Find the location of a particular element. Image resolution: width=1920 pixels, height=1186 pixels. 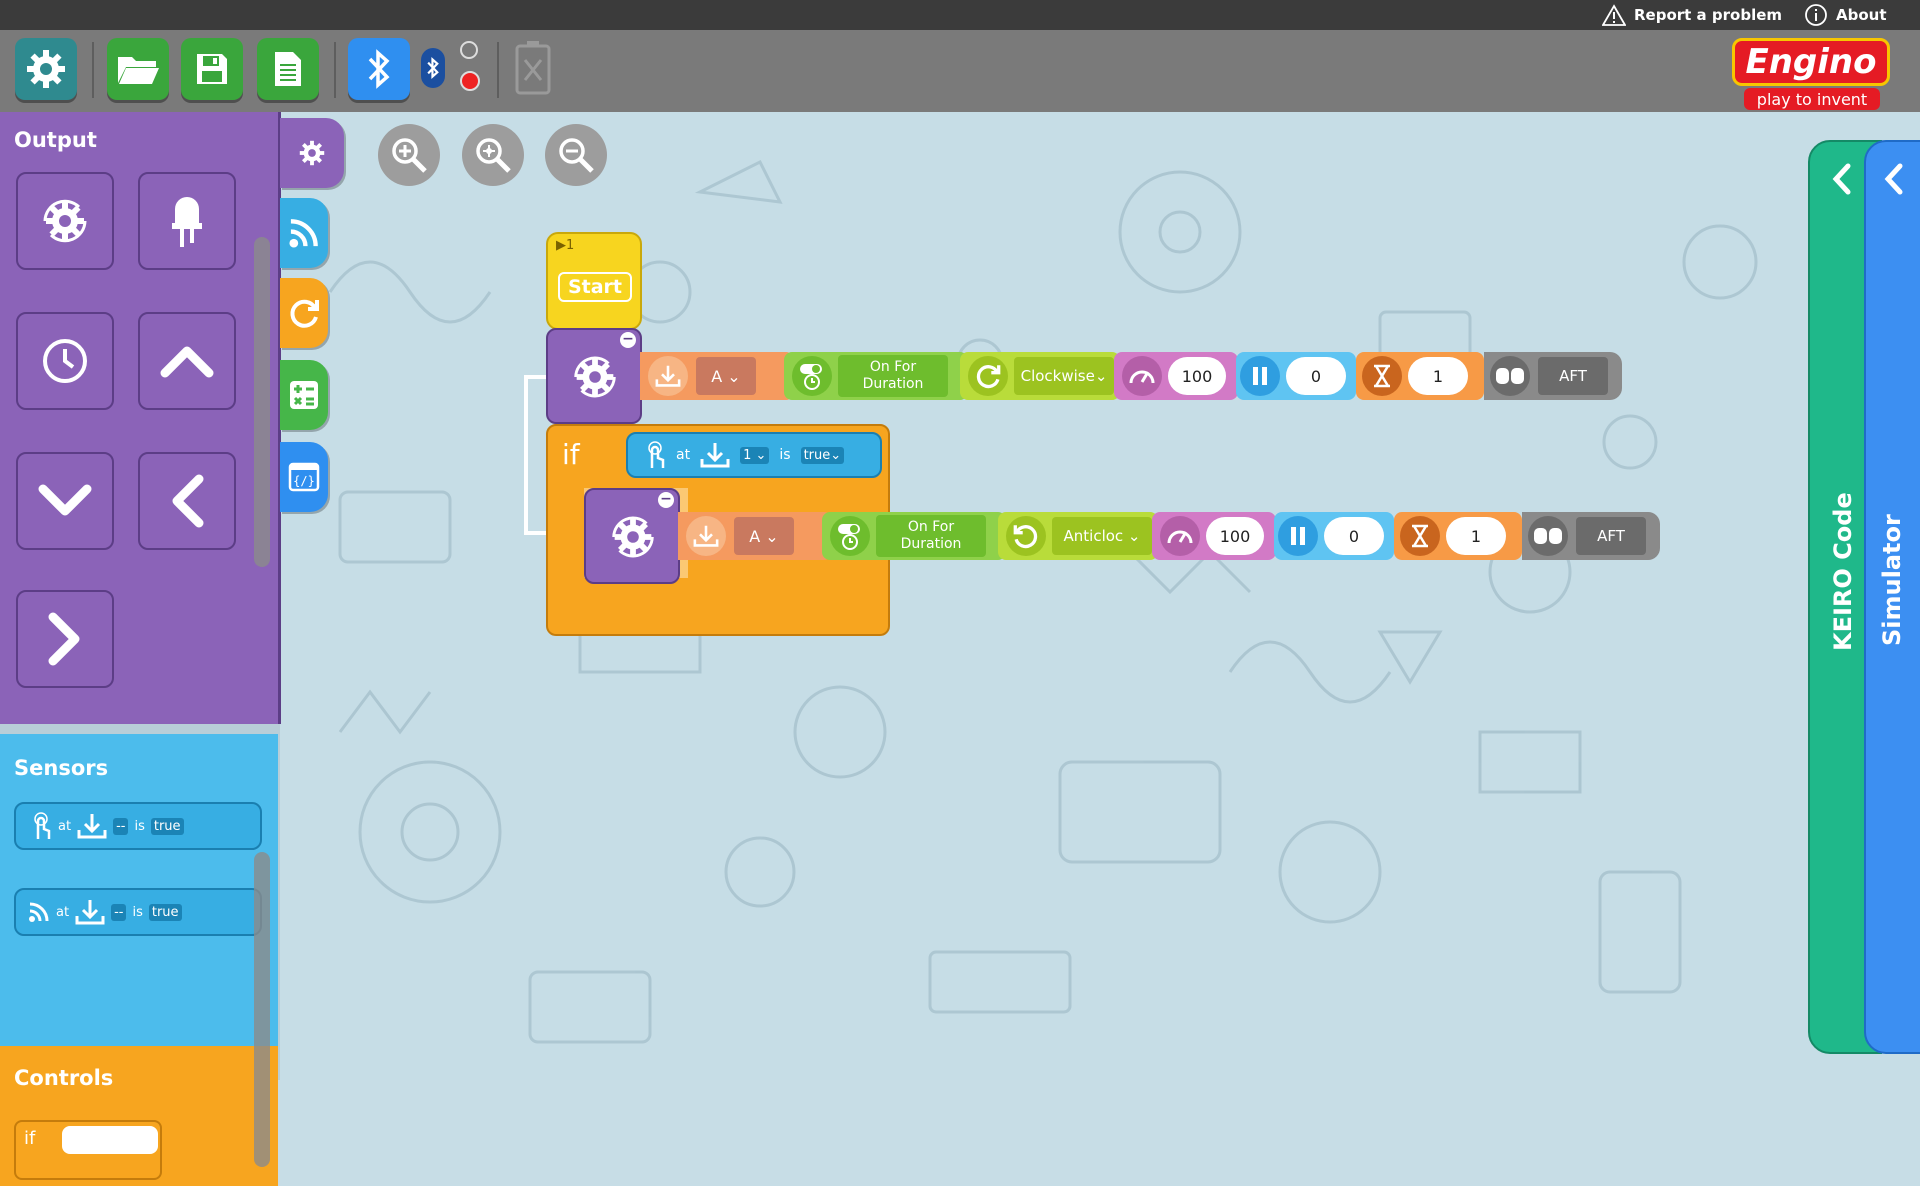

speed-value: 100 is located at coordinates (1235, 536).